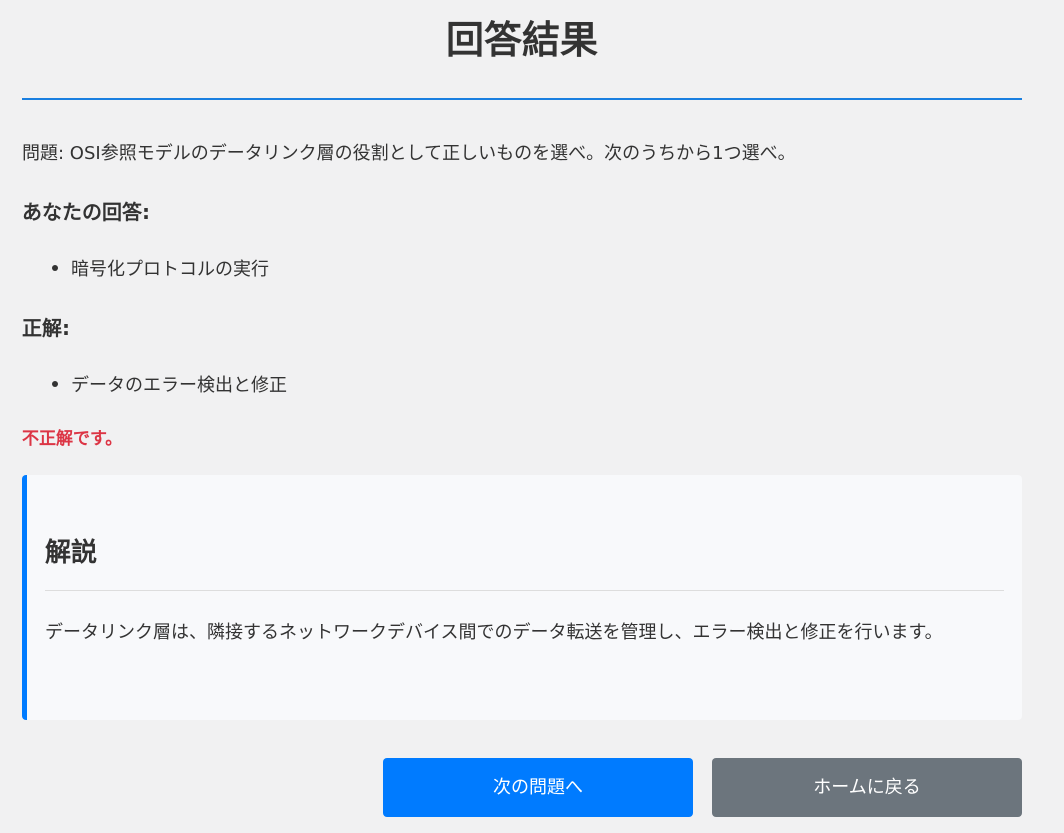  I want to click on correct-answer-heading: 正解:, so click(46, 328).